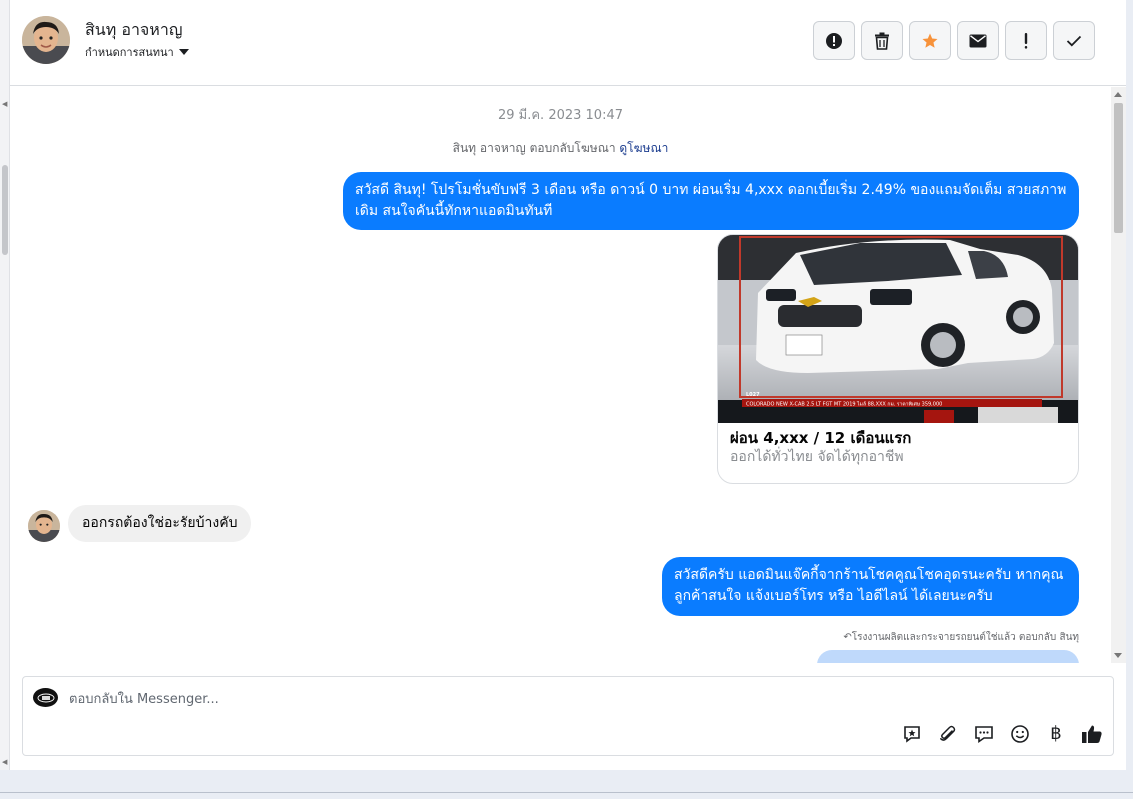 This screenshot has width=1133, height=799. What do you see at coordinates (469, 699) in the screenshot?
I see `reply-input` at bounding box center [469, 699].